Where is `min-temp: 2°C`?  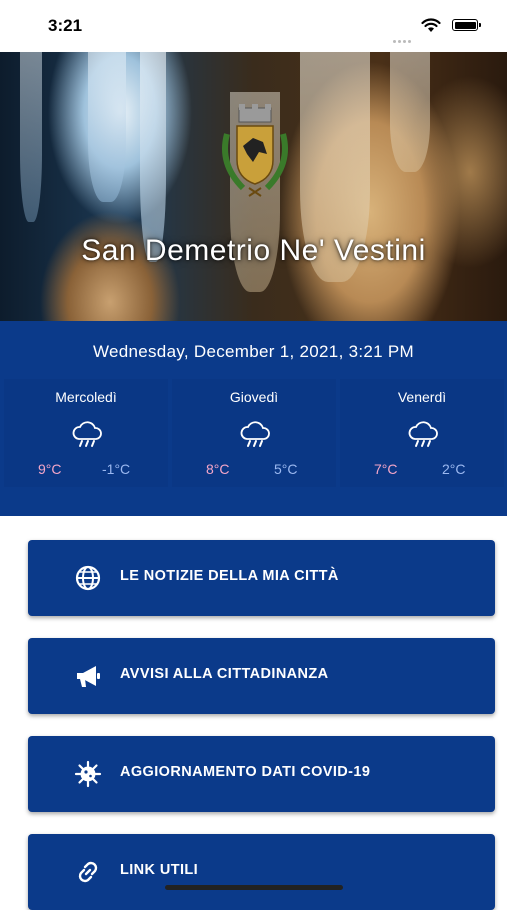 min-temp: 2°C is located at coordinates (454, 469).